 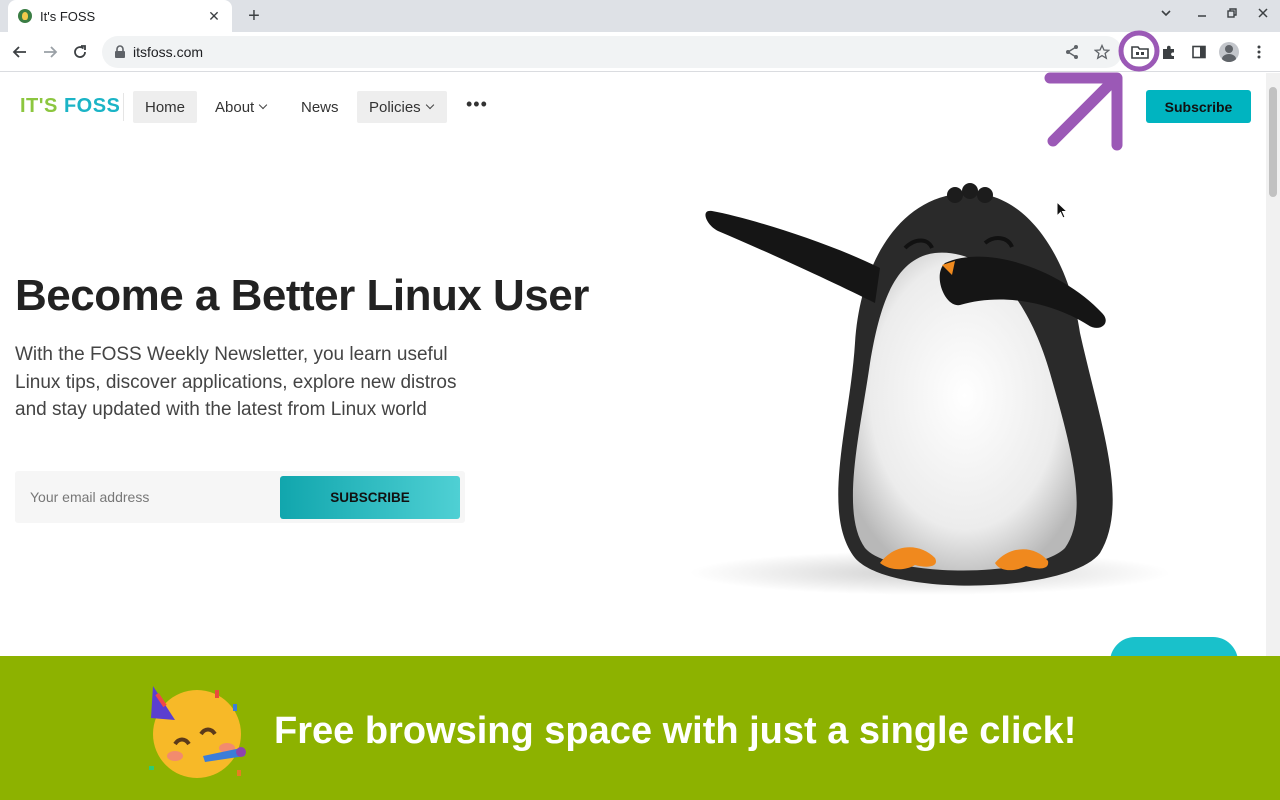 I want to click on tab-manager-extension-icon, so click(x=1140, y=52).